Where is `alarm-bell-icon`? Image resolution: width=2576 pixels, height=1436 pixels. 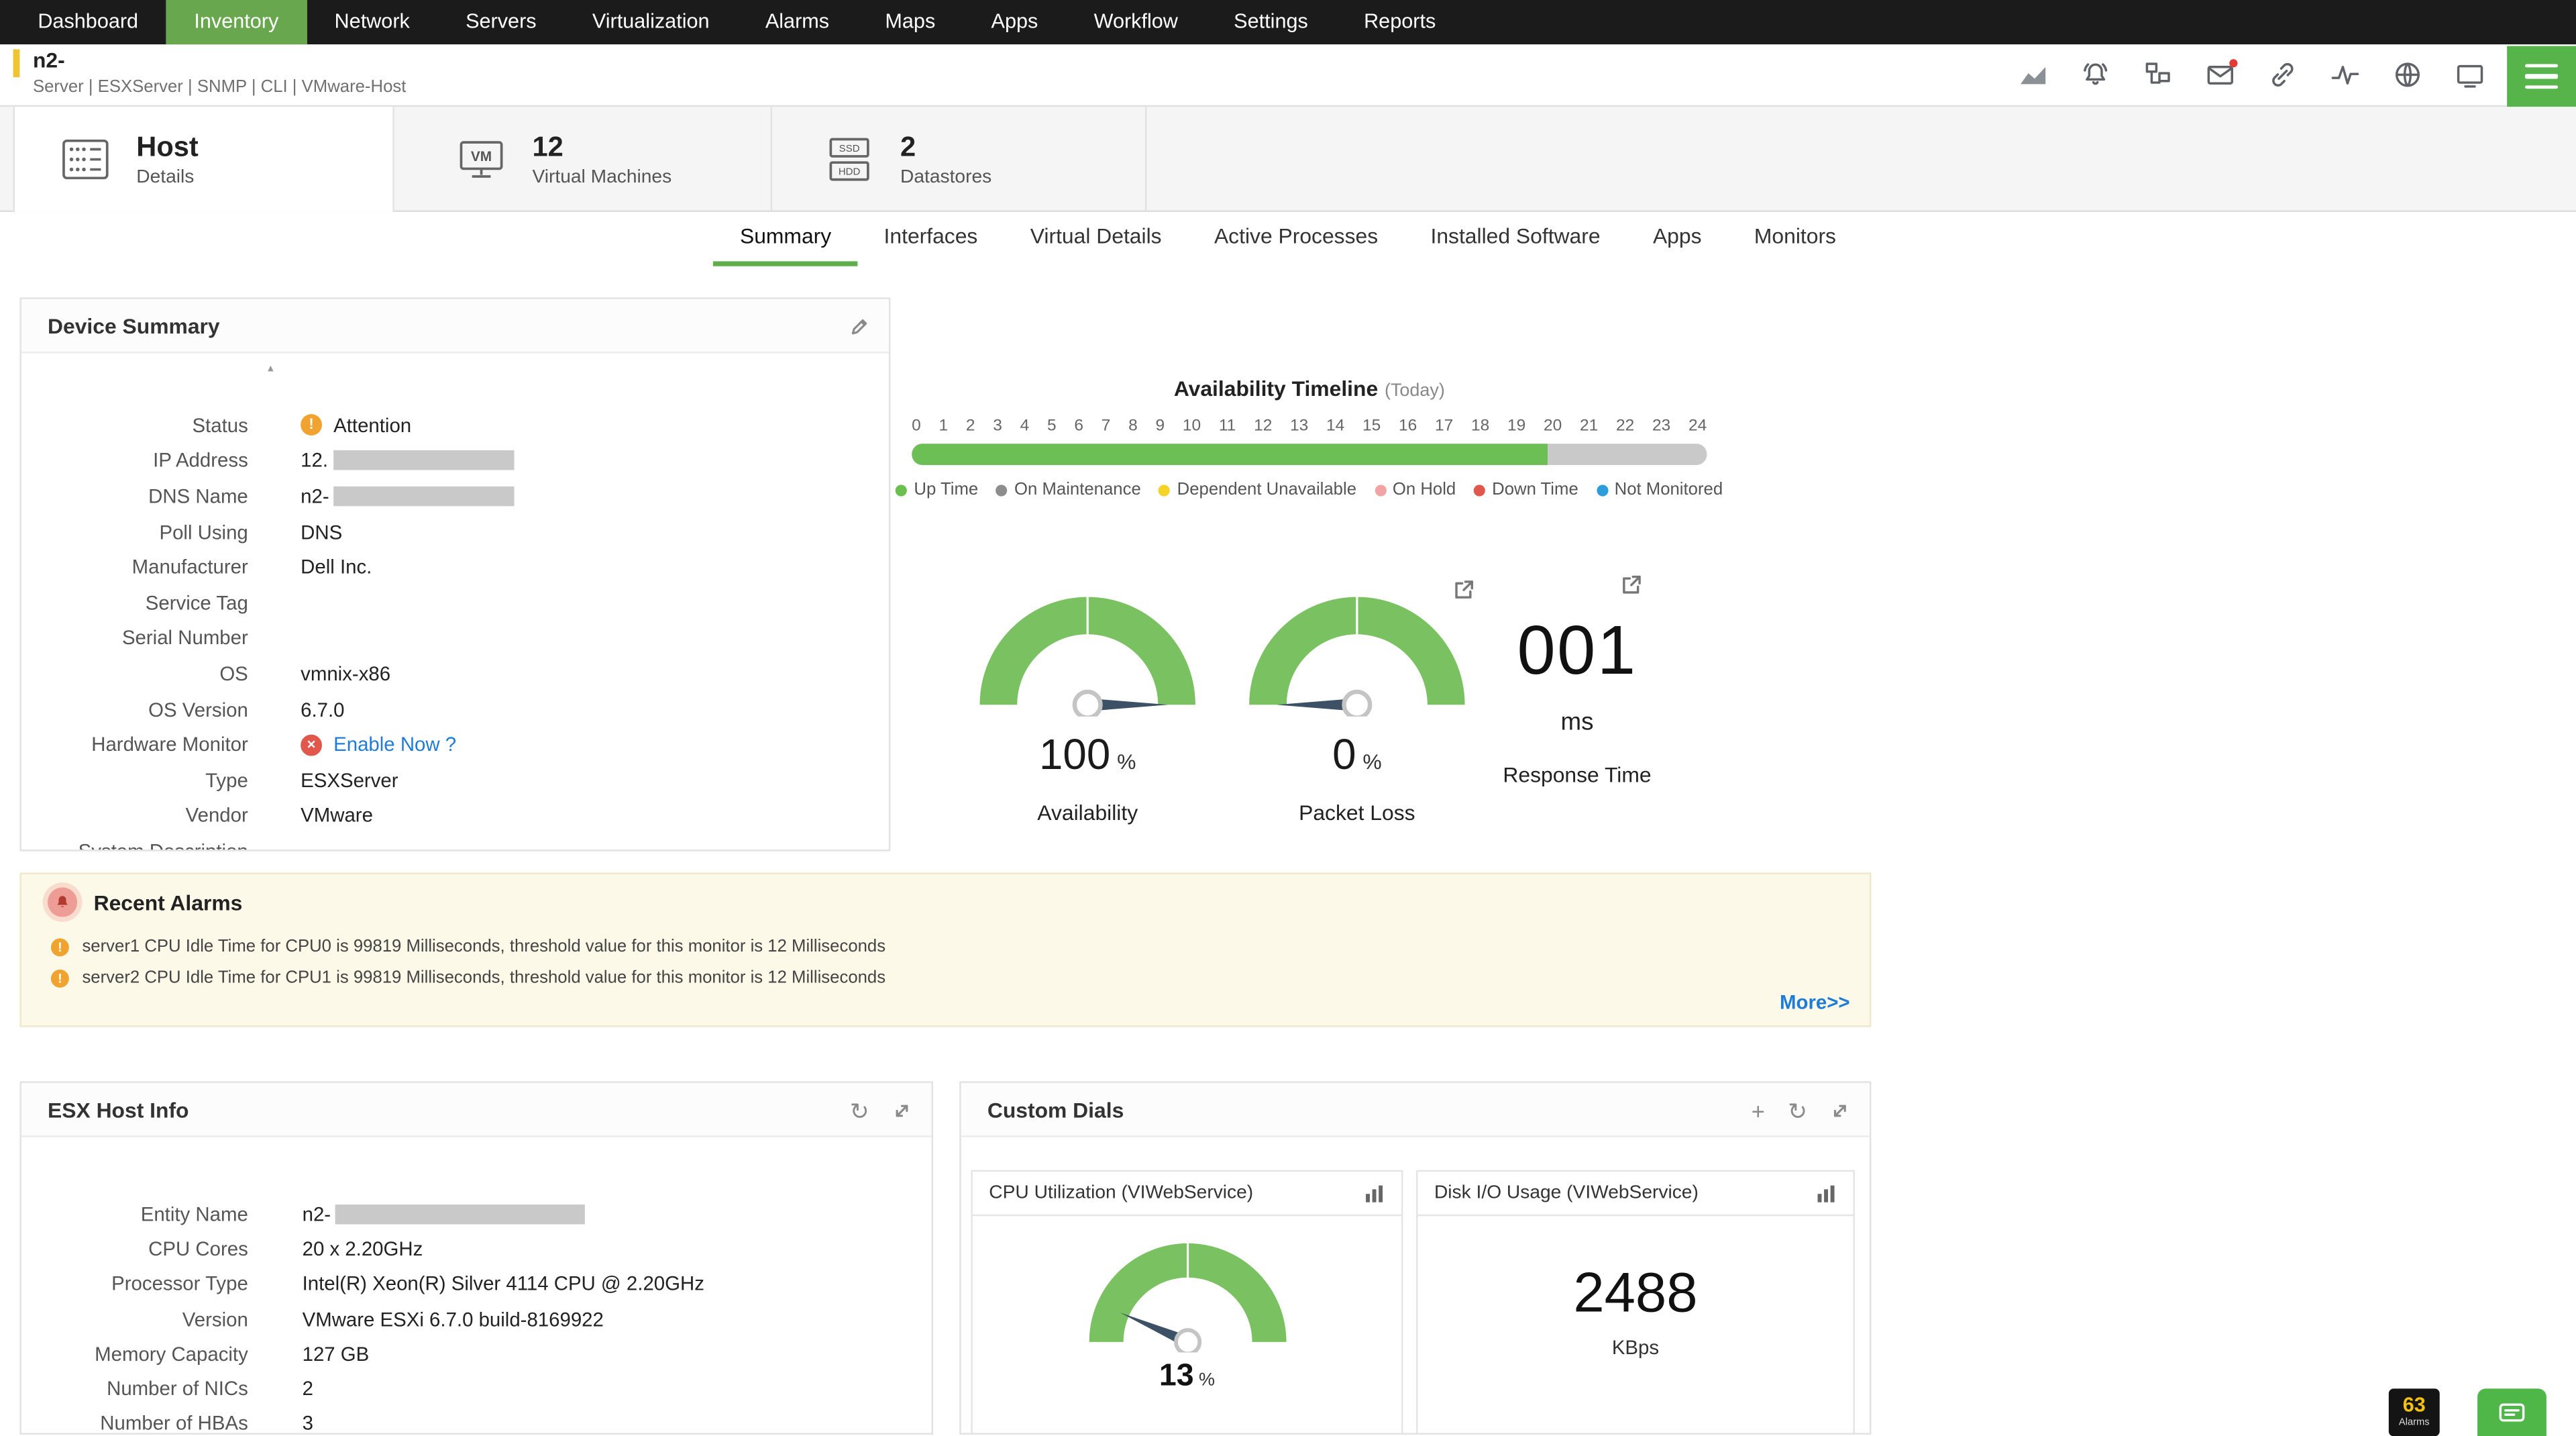 alarm-bell-icon is located at coordinates (2095, 74).